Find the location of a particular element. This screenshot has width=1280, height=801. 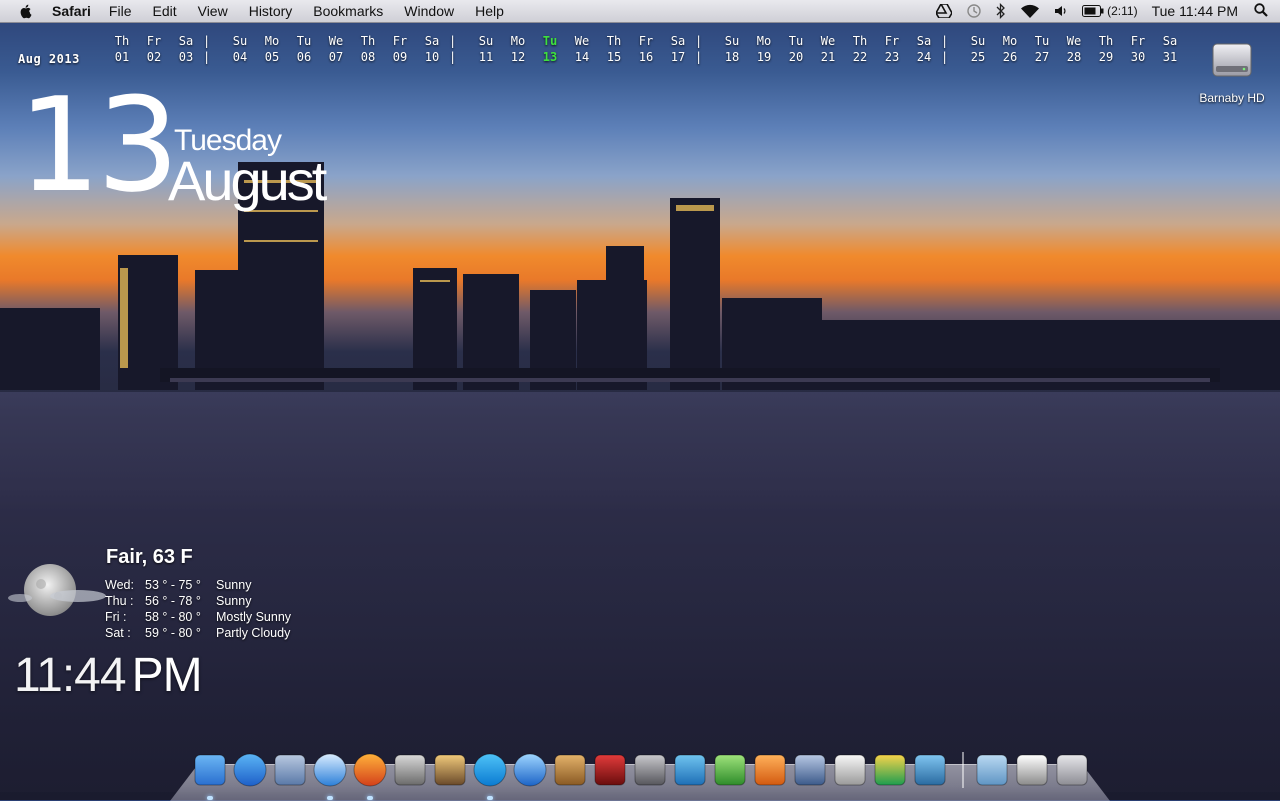

firefox-icon is located at coordinates (370, 776).